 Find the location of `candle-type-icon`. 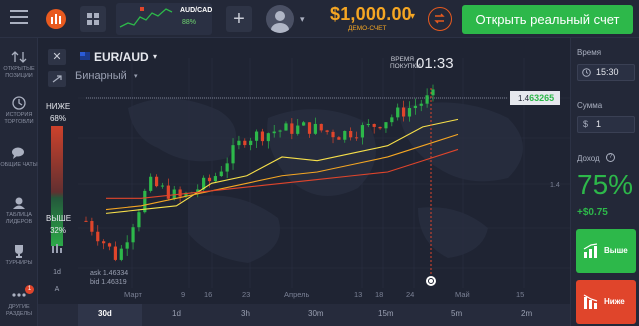

candle-type-icon is located at coordinates (57, 250).